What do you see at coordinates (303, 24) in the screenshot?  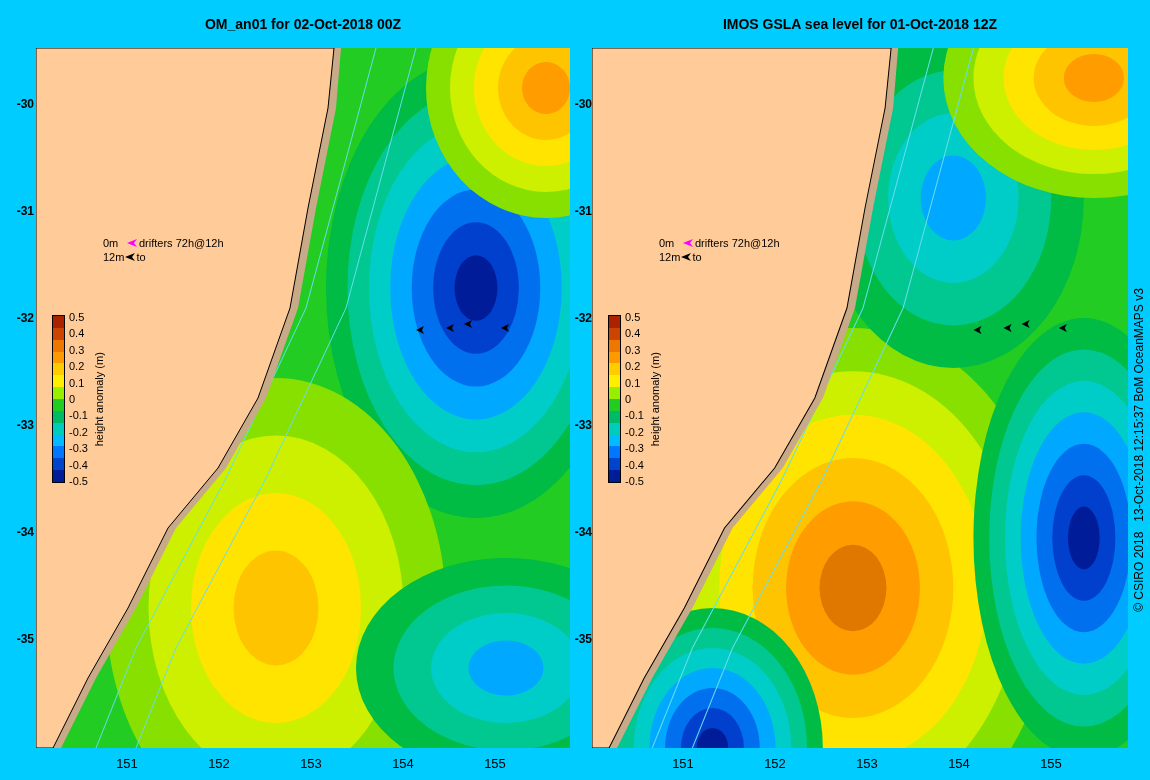 I see `map-title: OM_an01 for 02-Oct-2018 00Z` at bounding box center [303, 24].